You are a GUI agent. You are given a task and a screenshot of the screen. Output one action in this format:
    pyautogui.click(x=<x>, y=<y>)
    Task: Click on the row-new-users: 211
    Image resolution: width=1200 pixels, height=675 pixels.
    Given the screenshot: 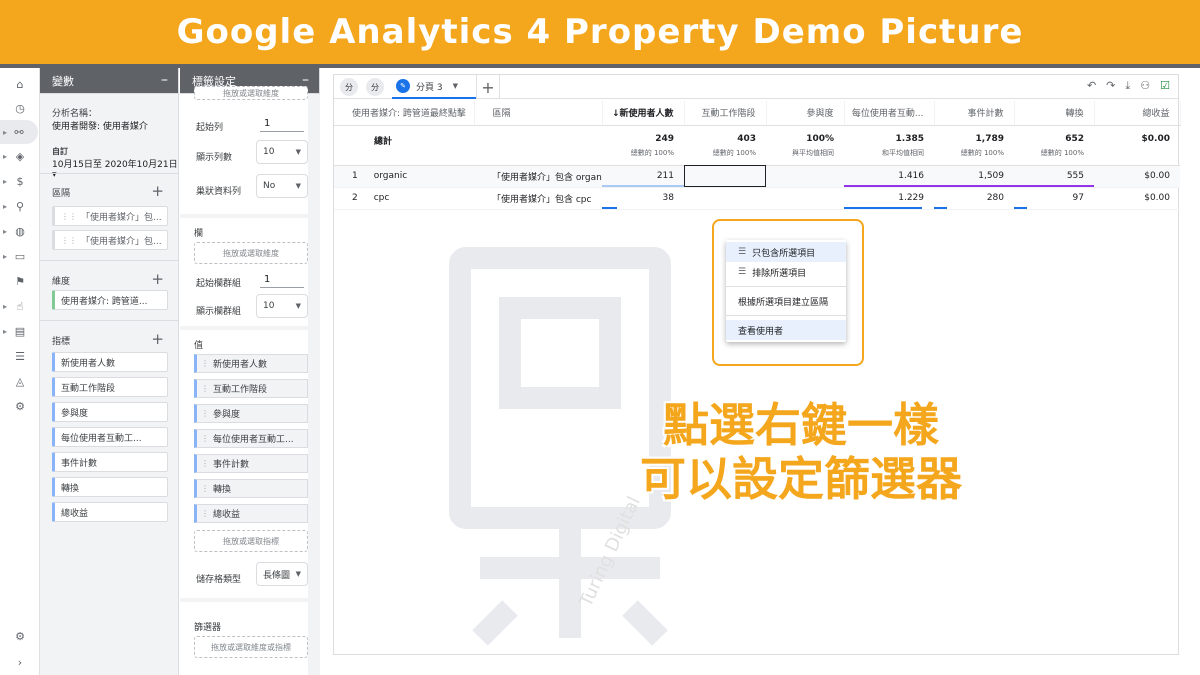 What is the action you would take?
    pyautogui.click(x=643, y=176)
    